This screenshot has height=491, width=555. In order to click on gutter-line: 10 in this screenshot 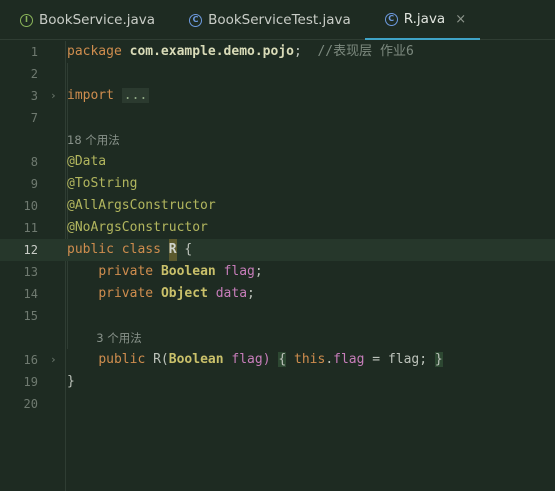, I will do `click(33, 206)`.